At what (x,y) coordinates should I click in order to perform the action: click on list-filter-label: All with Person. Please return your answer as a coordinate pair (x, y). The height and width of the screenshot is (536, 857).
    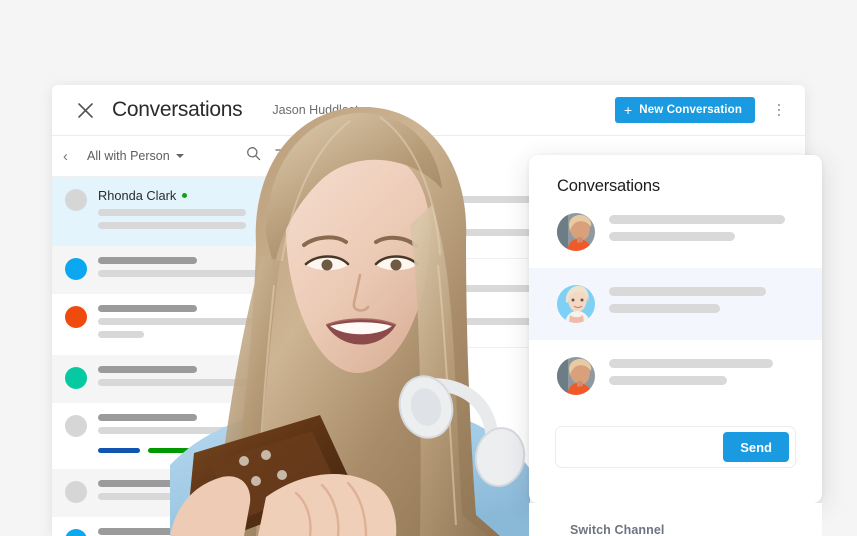
    Looking at the image, I should click on (128, 156).